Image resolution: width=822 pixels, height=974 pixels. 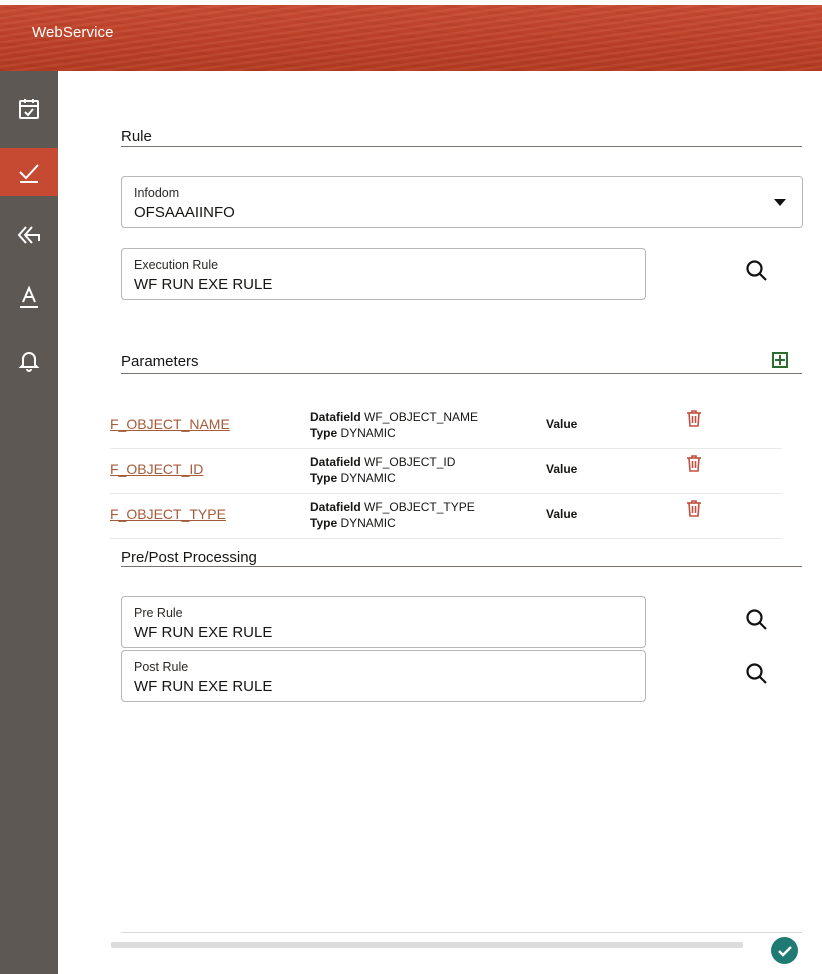 I want to click on rule-section-title: Rule, so click(x=136, y=136).